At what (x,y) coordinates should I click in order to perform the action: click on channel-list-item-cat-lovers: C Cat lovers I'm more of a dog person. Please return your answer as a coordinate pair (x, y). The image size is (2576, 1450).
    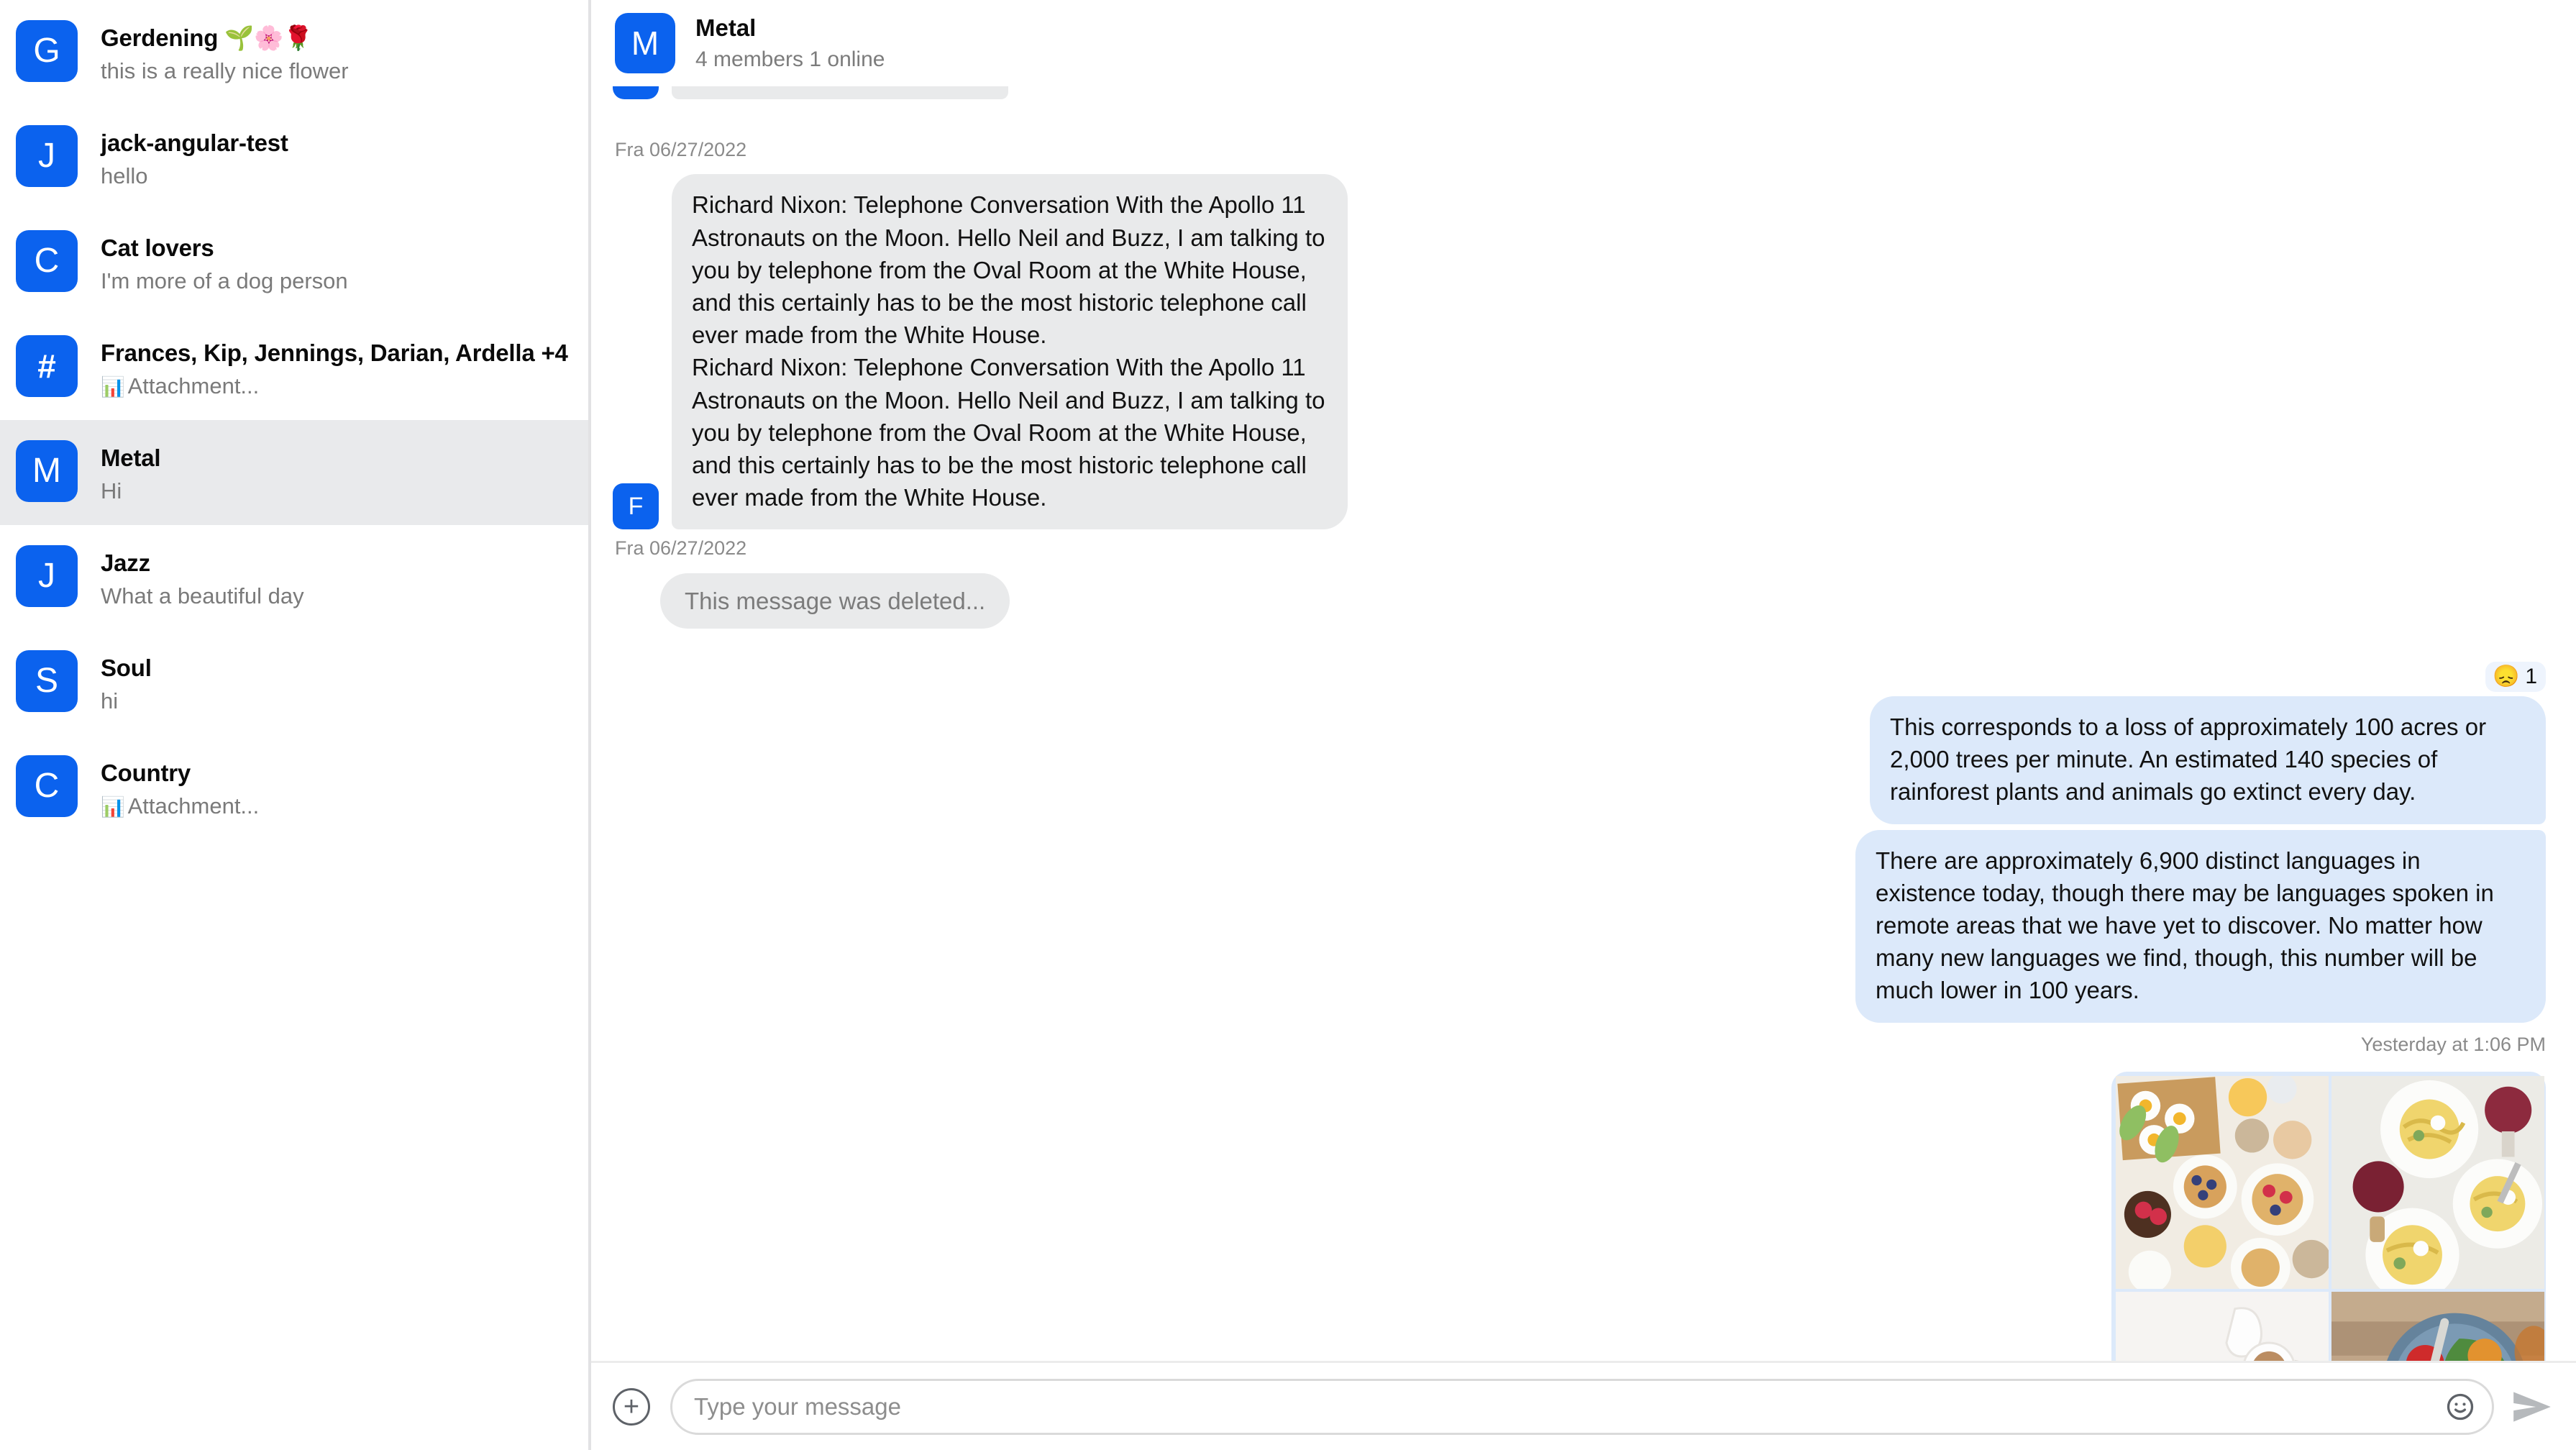
    Looking at the image, I should click on (294, 262).